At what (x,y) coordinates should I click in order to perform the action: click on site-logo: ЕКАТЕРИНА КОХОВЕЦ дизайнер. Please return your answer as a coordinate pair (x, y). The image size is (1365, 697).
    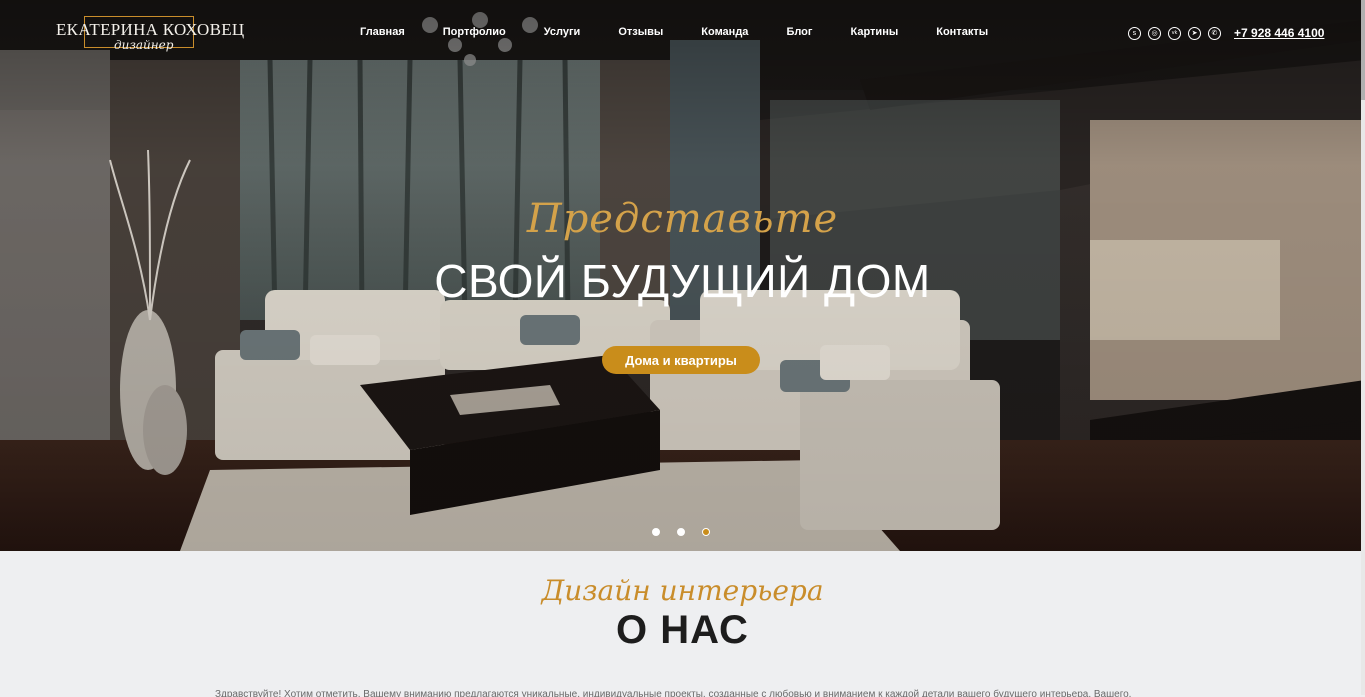
    Looking at the image, I should click on (150, 36).